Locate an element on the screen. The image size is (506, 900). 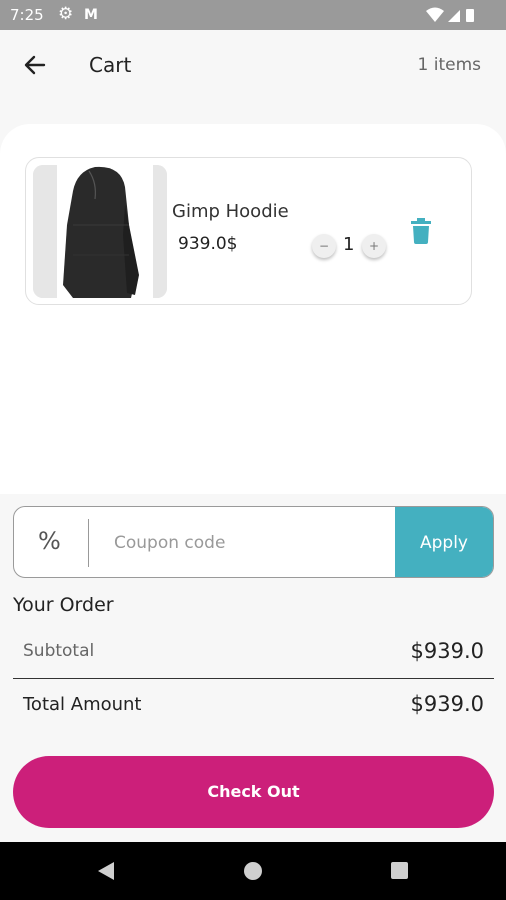
product-price: 939.0$ is located at coordinates (208, 244).